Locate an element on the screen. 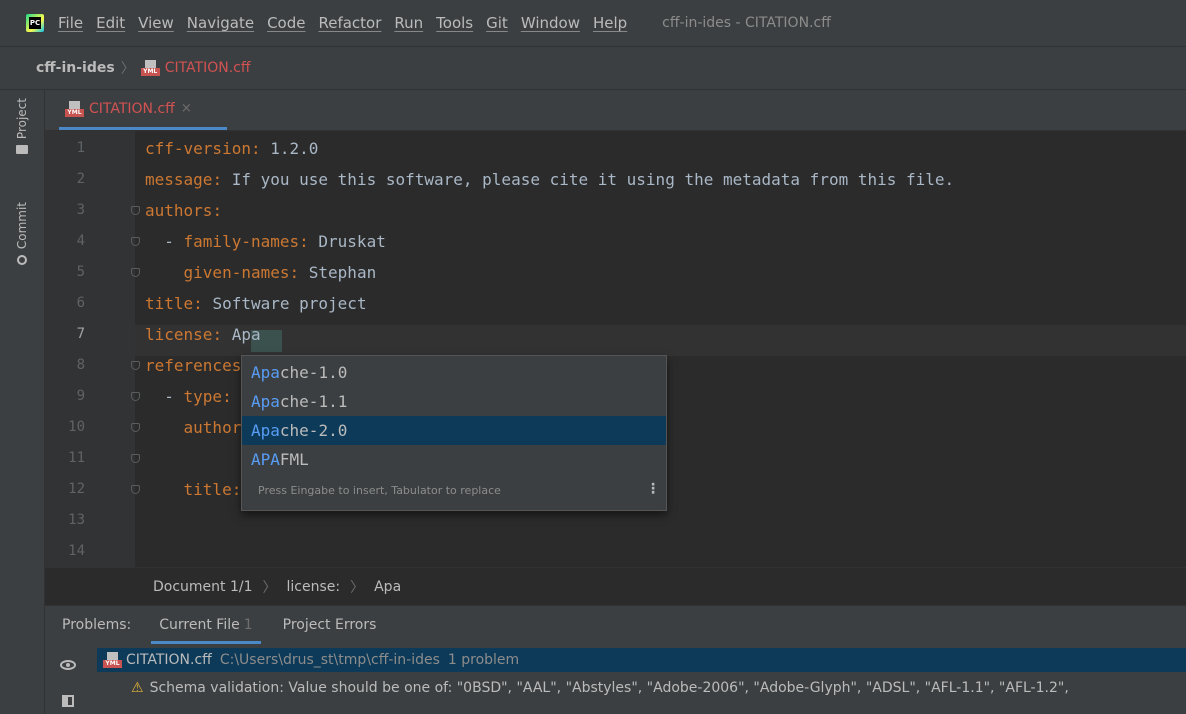 This screenshot has width=1186, height=714. line-number: 12 is located at coordinates (76, 489).